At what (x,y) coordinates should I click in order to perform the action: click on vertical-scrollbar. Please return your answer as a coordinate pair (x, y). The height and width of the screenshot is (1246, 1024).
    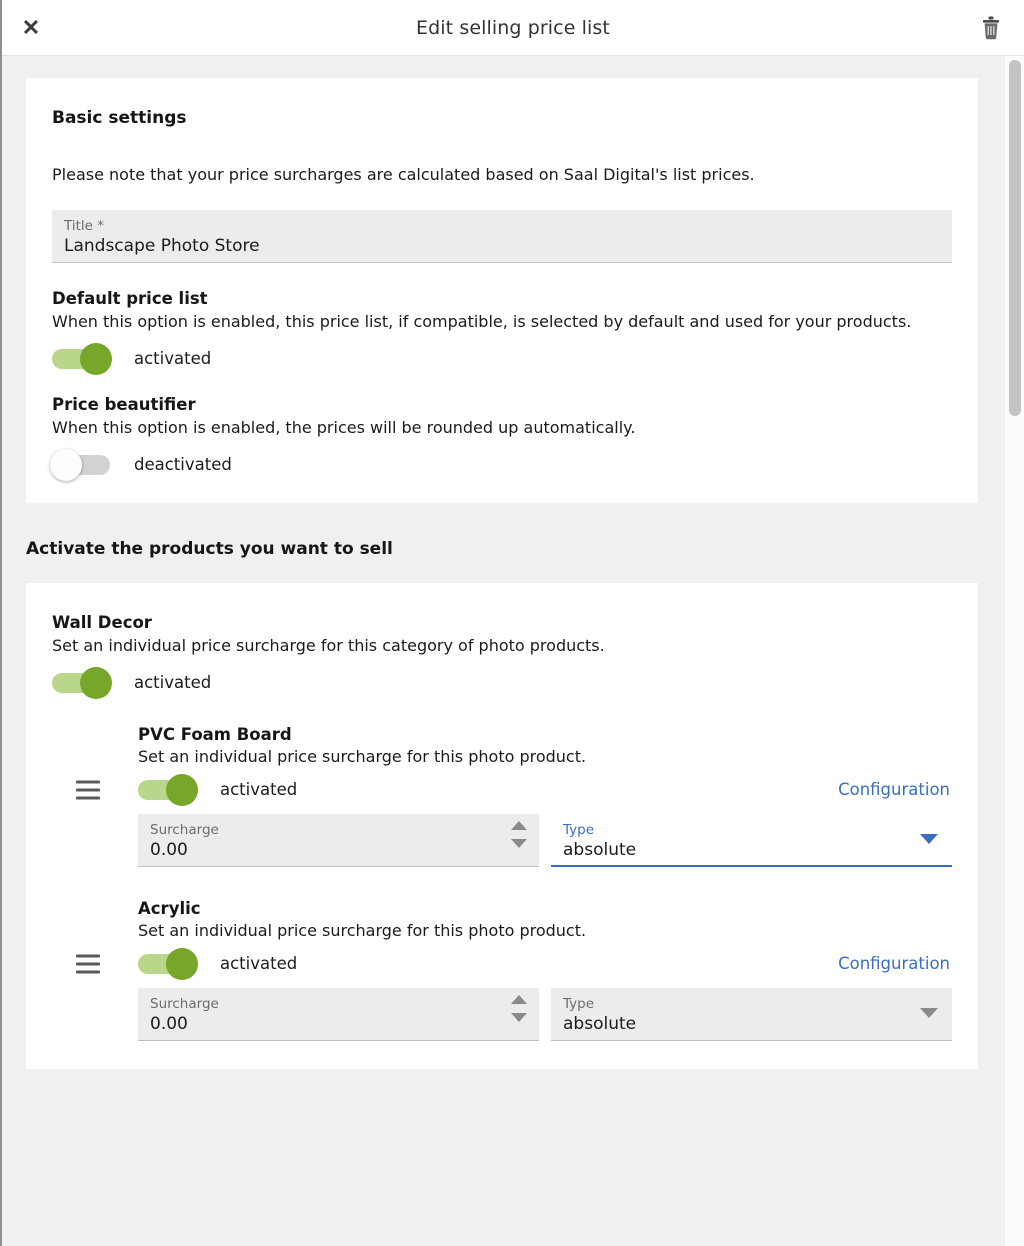
    Looking at the image, I should click on (1014, 651).